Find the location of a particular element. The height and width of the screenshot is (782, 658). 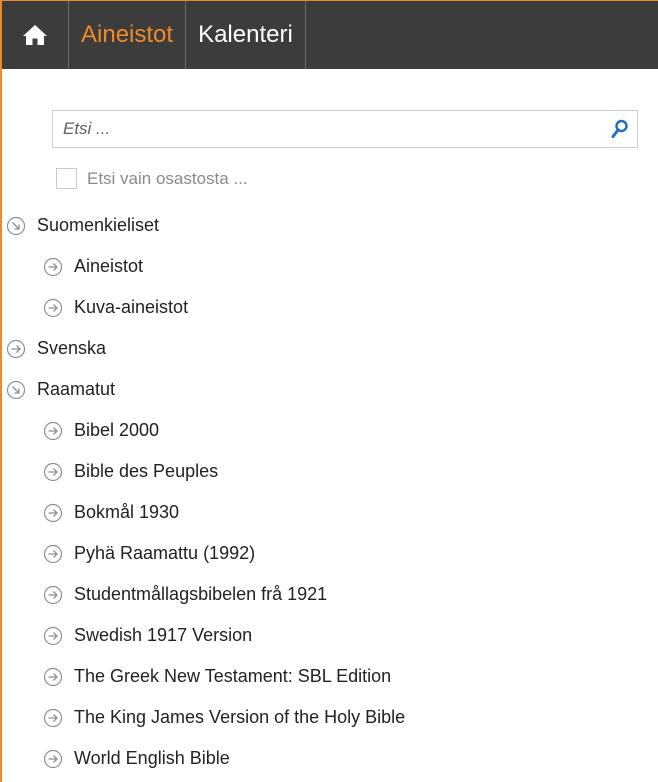

tree-item-studentm-llagsbibelen-fr-1921: Studentmållagsbibelen frå 1921 is located at coordinates (330, 594).